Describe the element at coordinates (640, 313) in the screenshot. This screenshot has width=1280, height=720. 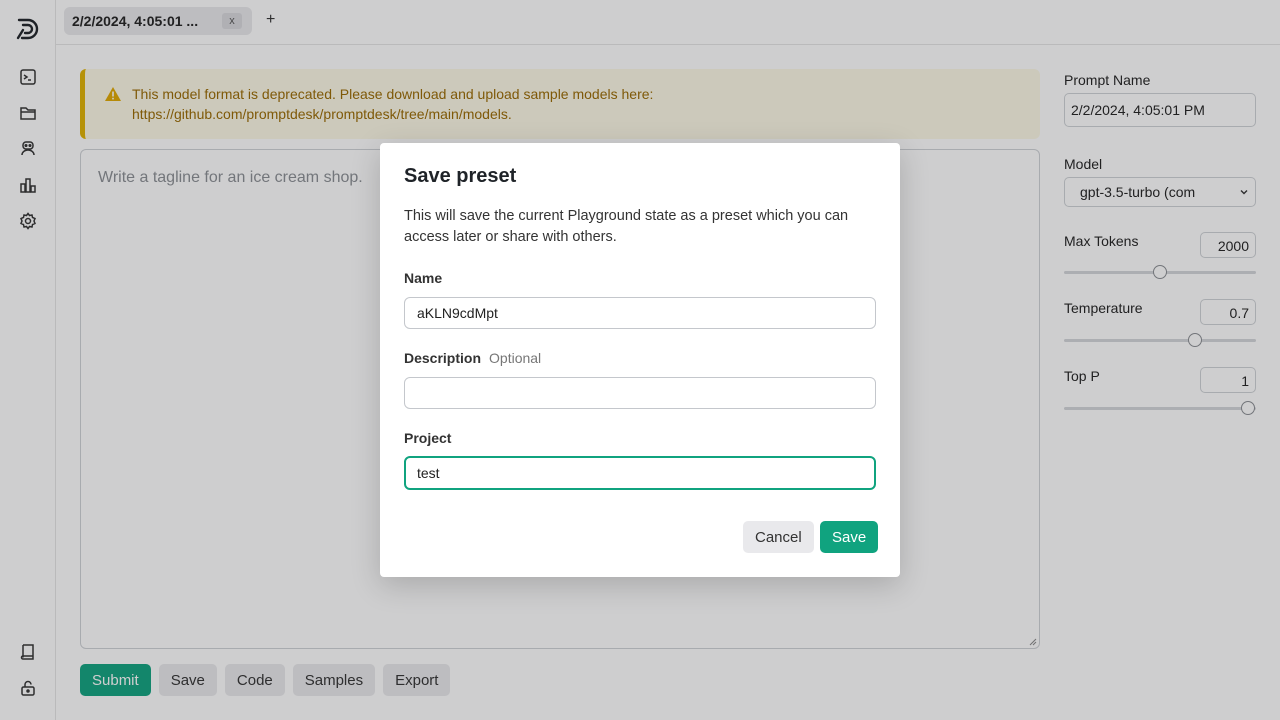
I see `name-input: aKLN9cdMpt` at that location.